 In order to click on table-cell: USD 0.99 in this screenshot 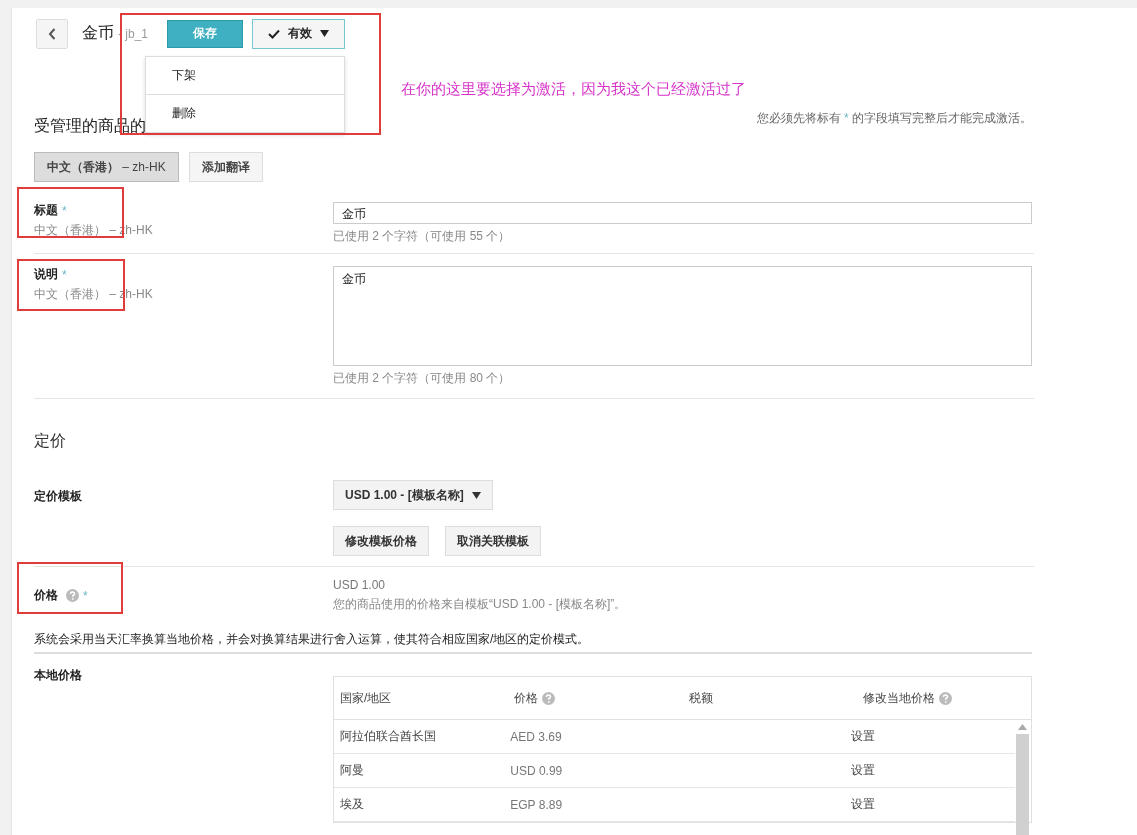, I will do `click(536, 770)`.